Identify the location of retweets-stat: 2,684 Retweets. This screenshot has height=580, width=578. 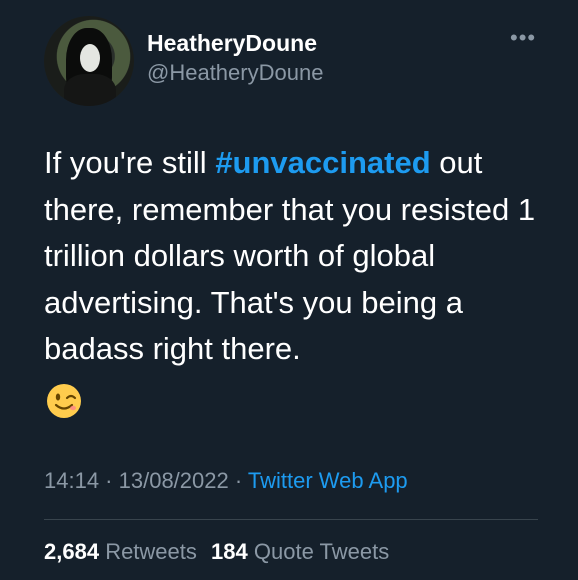
(120, 551).